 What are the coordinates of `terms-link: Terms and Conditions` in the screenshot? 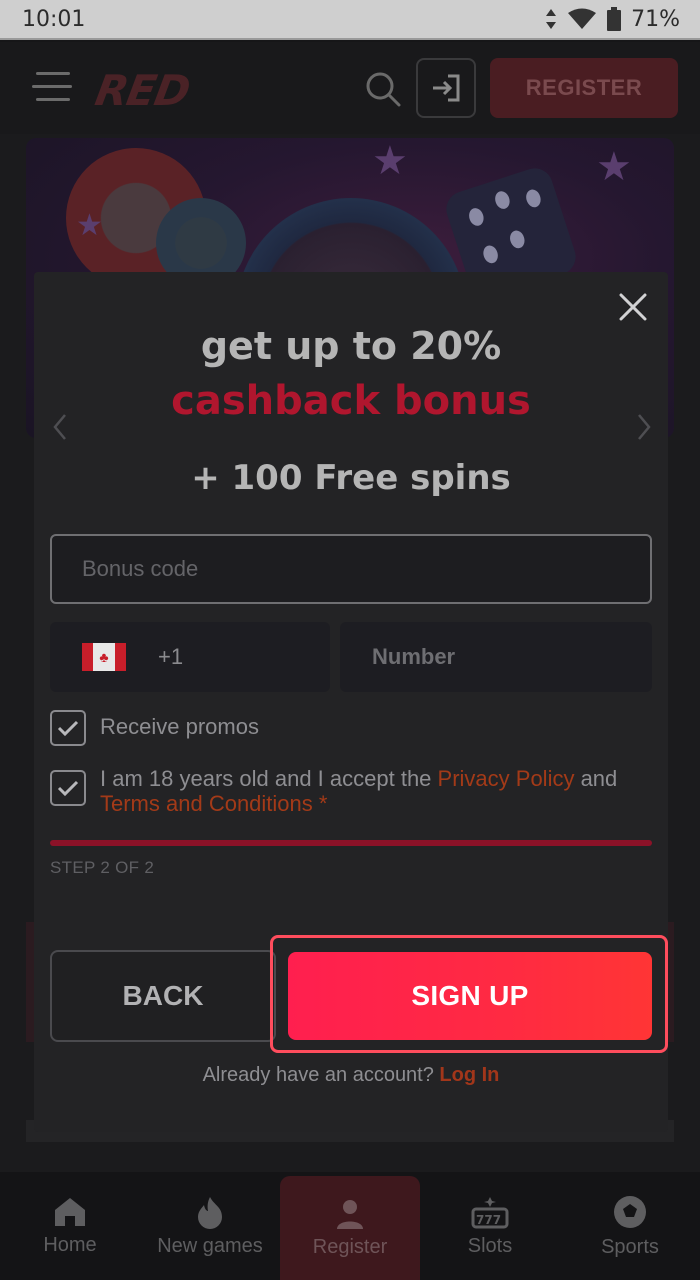 It's located at (206, 803).